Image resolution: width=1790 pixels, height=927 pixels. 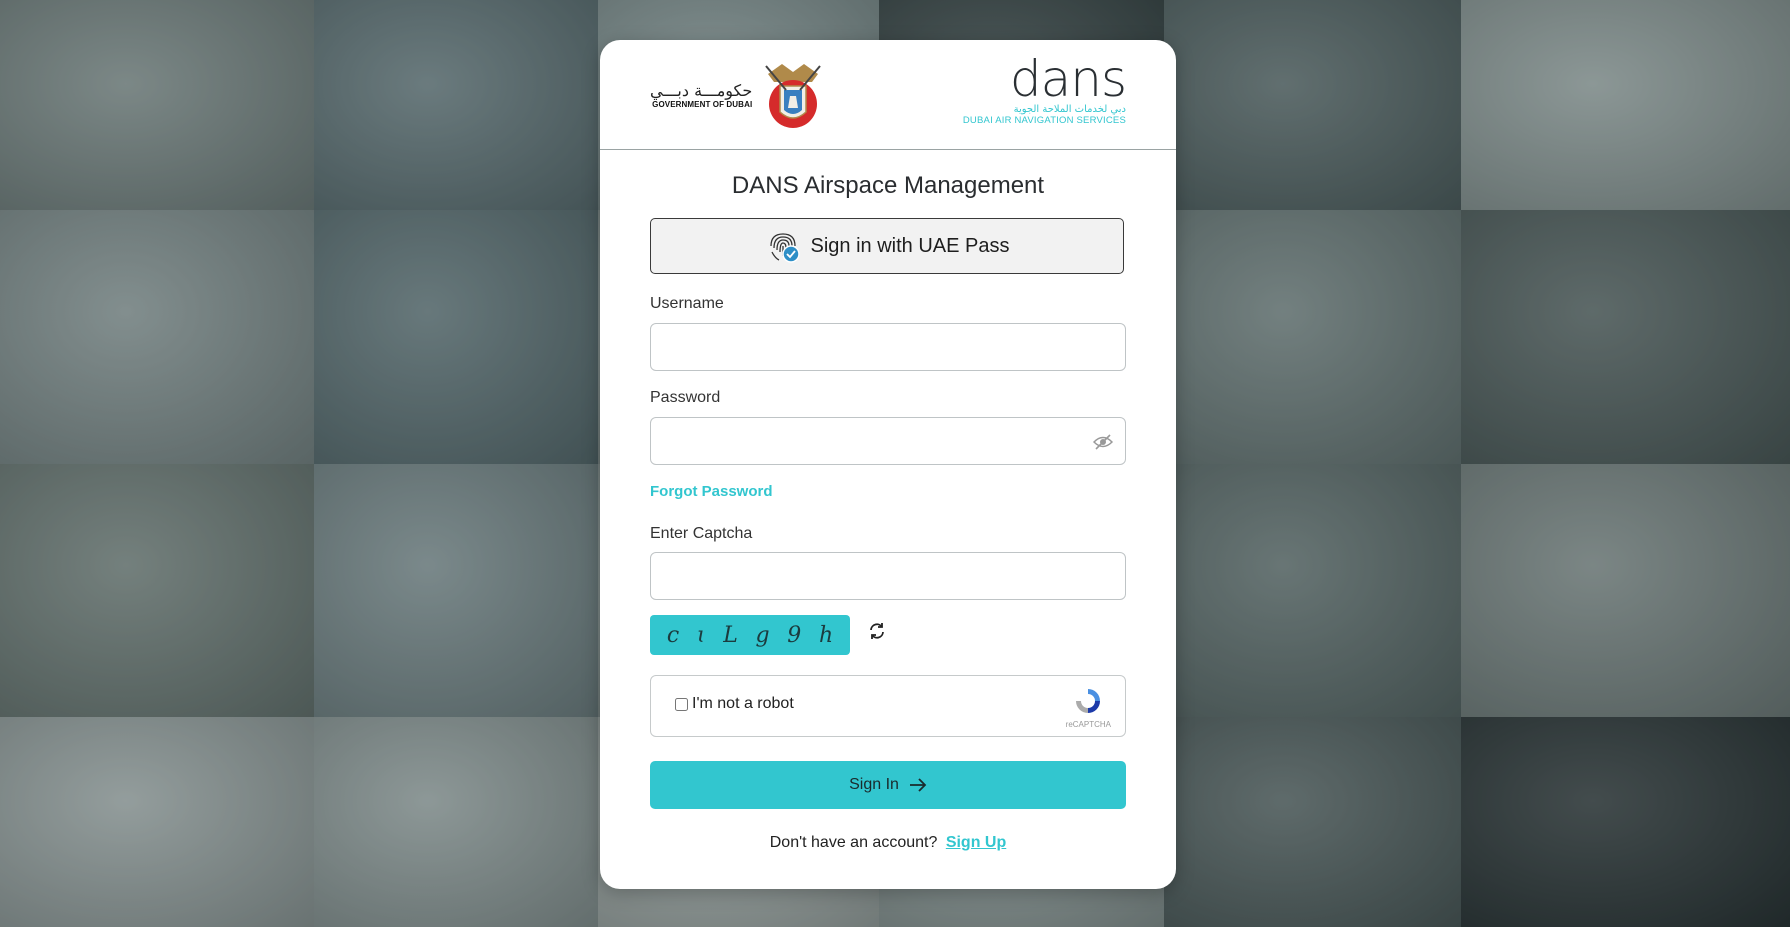 I want to click on uae-pass-button: Sign in with UAE Pass, so click(x=887, y=246).